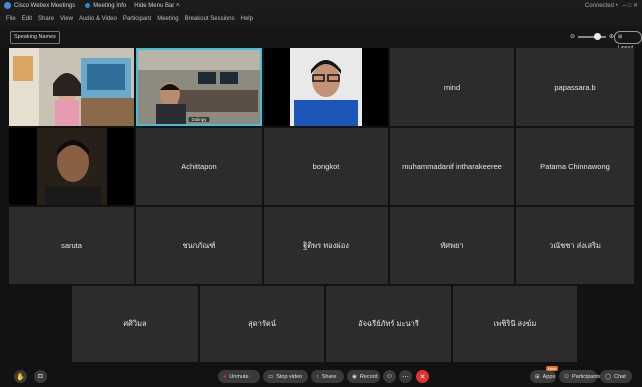 The image size is (642, 387). I want to click on leave-meeting-button: ✕, so click(422, 376).